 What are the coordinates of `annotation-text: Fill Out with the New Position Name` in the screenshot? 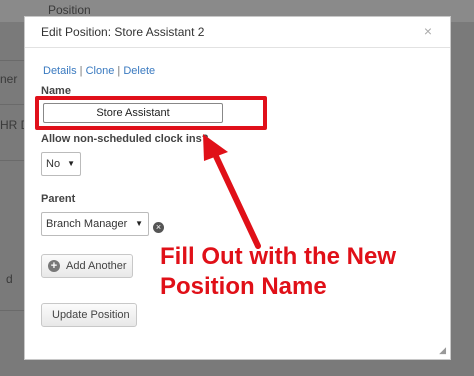 It's located at (315, 272).